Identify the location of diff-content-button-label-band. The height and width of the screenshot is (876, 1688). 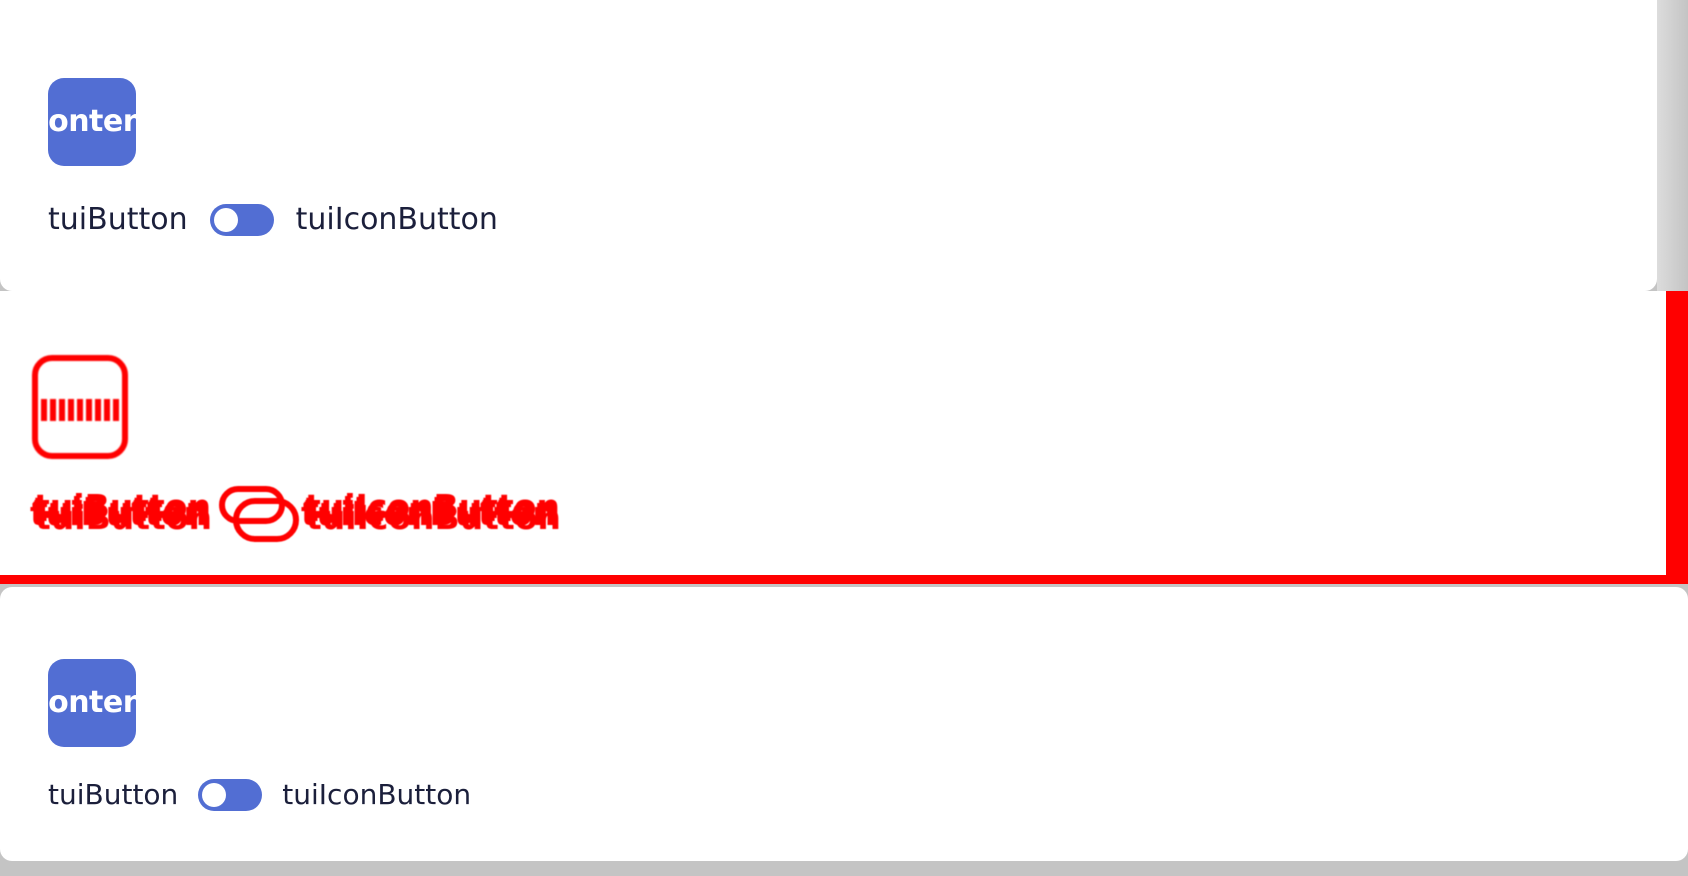
(80, 410).